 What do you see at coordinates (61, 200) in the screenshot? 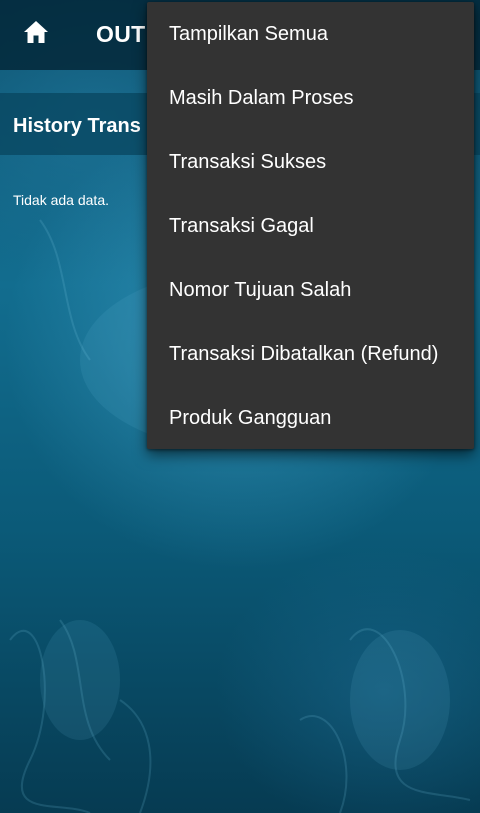
I see `empty-state-text: Tidak ada data.` at bounding box center [61, 200].